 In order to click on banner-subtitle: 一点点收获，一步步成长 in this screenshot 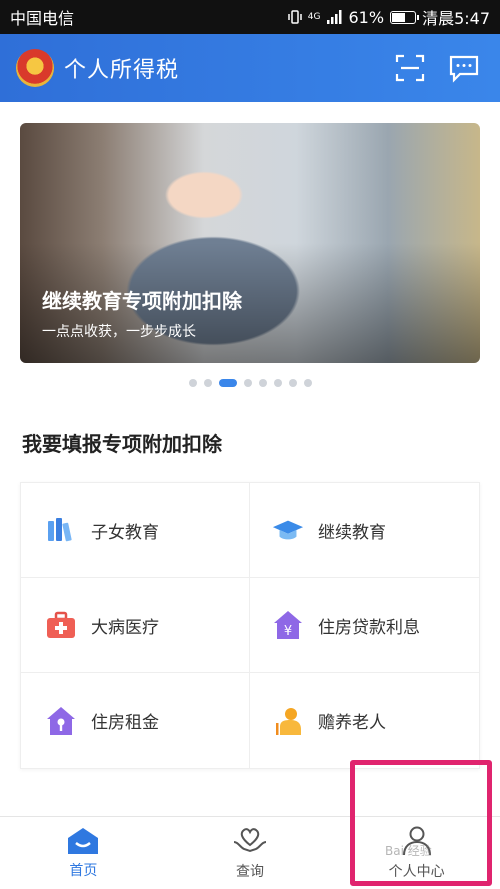, I will do `click(119, 332)`.